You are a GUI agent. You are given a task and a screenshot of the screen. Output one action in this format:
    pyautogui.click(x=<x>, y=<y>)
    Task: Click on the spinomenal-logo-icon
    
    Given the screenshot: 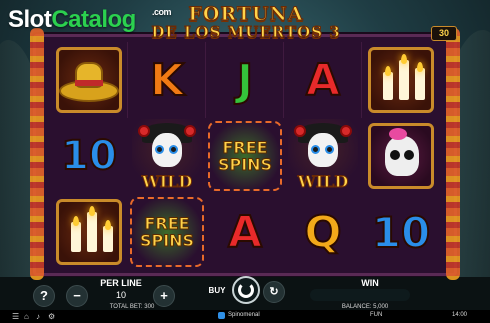 What is the action you would take?
    pyautogui.click(x=221, y=315)
    